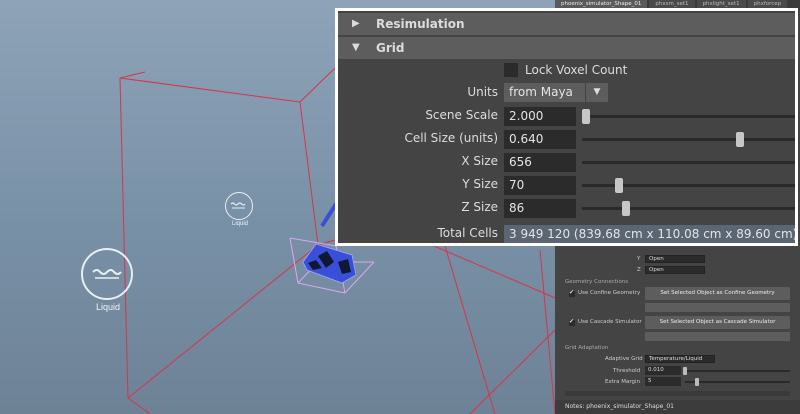 Image resolution: width=800 pixels, height=414 pixels. I want to click on y-open-select: Open, so click(675, 259).